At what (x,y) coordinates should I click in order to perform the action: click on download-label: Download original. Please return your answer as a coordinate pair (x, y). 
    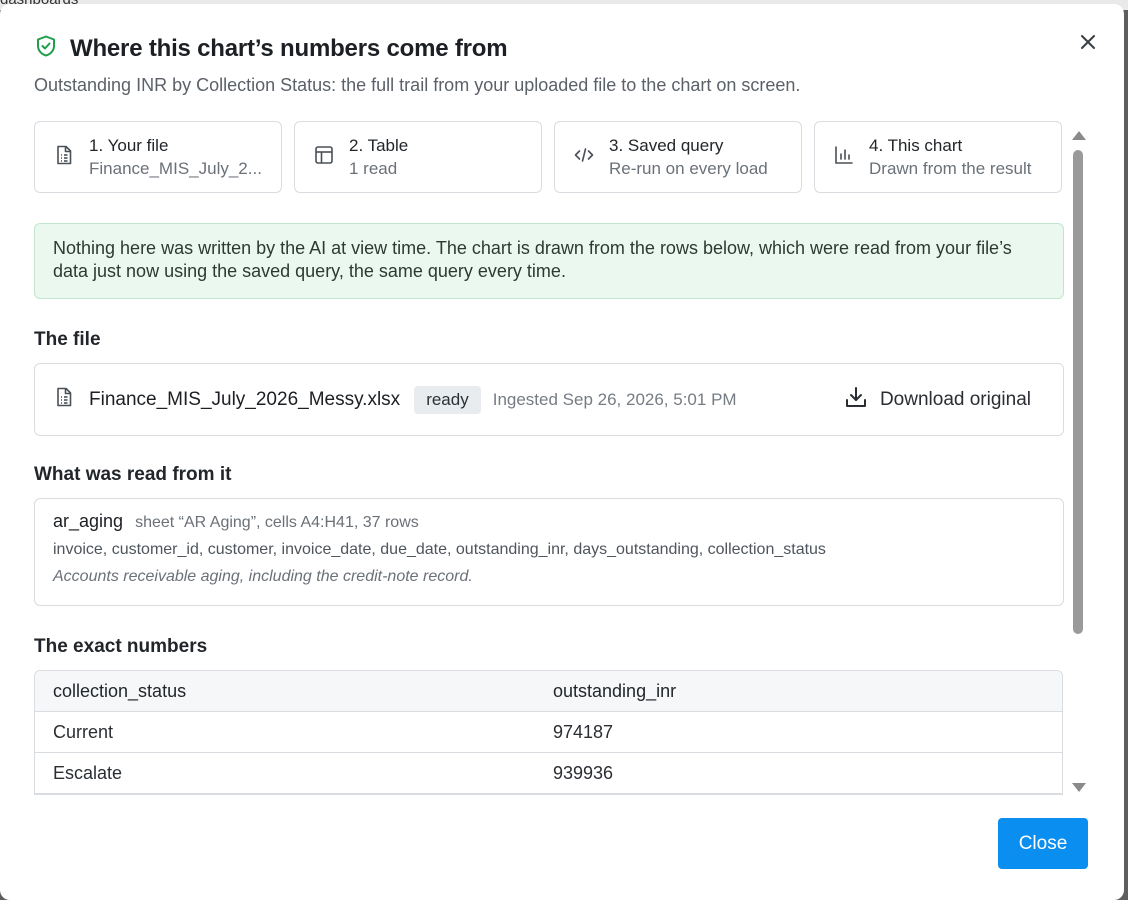
    Looking at the image, I should click on (955, 399).